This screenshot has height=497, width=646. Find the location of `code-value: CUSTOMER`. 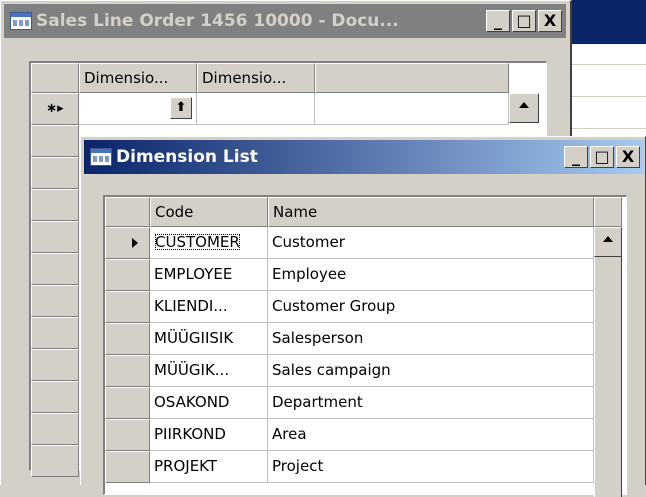

code-value: CUSTOMER is located at coordinates (197, 242).